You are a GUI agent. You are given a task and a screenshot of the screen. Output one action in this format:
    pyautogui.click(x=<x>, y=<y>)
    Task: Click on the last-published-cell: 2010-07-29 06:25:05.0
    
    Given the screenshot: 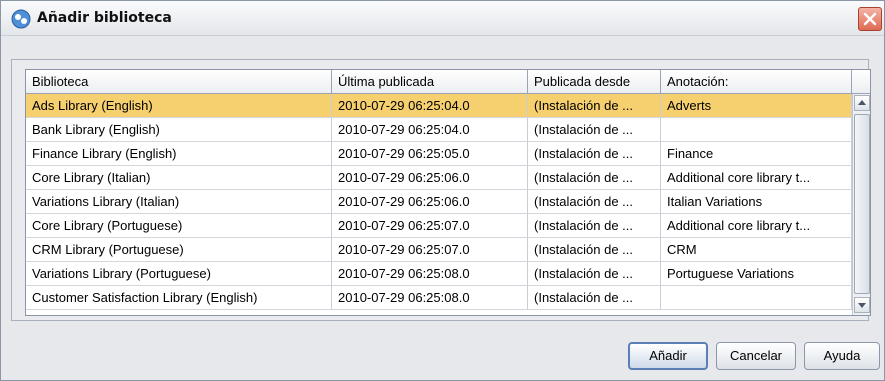 What is the action you would take?
    pyautogui.click(x=430, y=154)
    